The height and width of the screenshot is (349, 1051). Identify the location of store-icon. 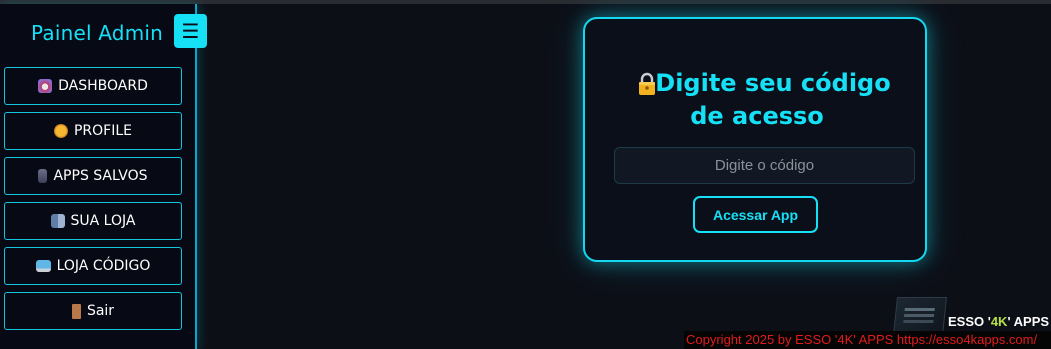
(57, 221).